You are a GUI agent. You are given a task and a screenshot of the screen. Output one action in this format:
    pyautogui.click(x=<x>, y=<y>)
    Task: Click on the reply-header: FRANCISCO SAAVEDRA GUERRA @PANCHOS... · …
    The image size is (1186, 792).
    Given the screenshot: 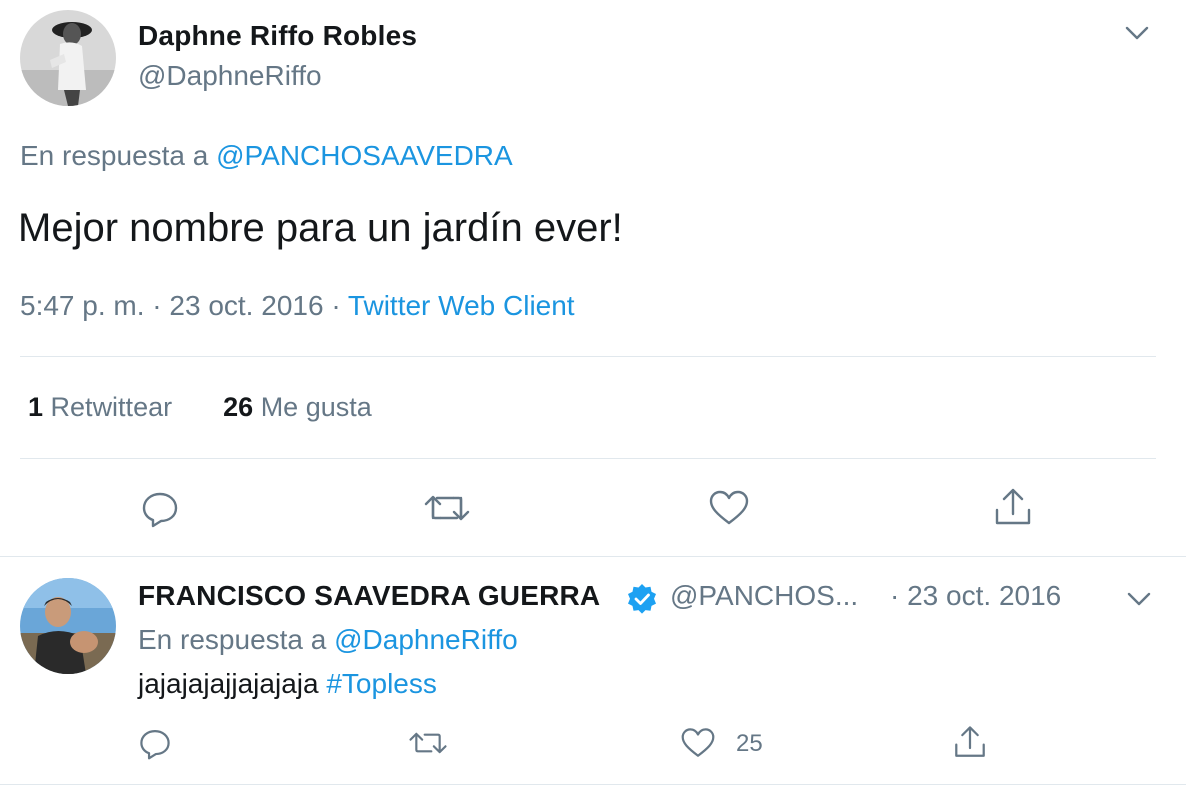 What is the action you would take?
    pyautogui.click(x=658, y=600)
    